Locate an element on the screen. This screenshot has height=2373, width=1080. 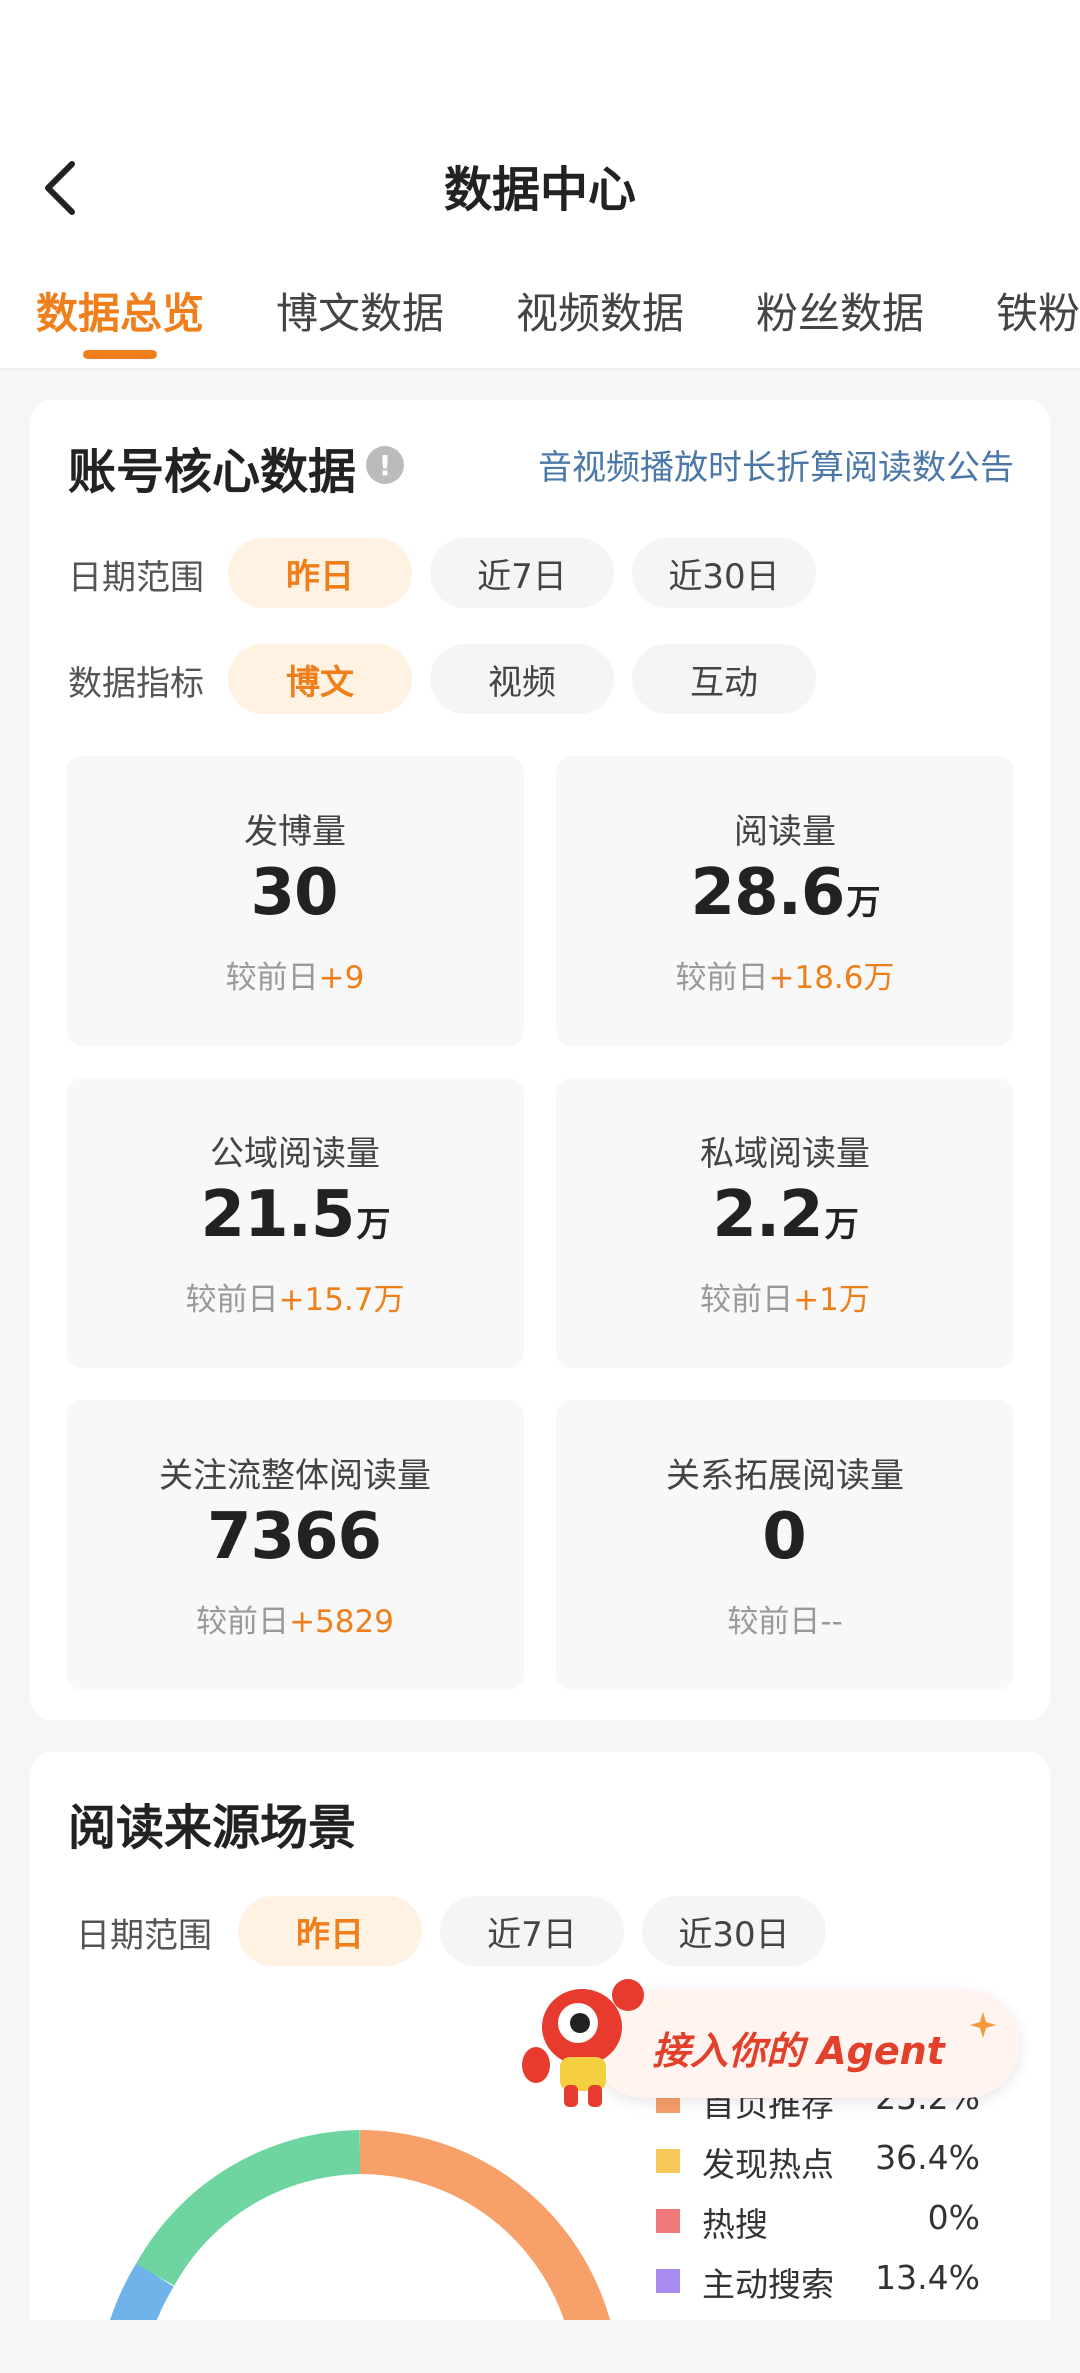
stat-value: 7366 is located at coordinates (294, 1537).